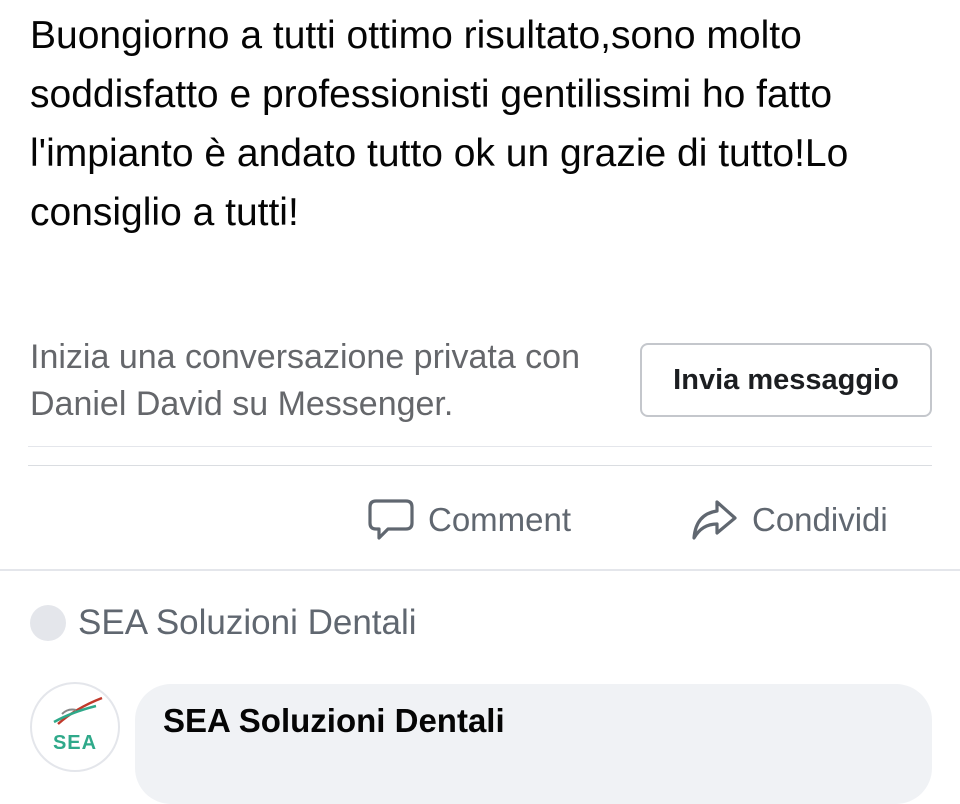 This screenshot has height=804, width=960. Describe the element at coordinates (500, 519) in the screenshot. I see `comment-label: Comment` at that location.